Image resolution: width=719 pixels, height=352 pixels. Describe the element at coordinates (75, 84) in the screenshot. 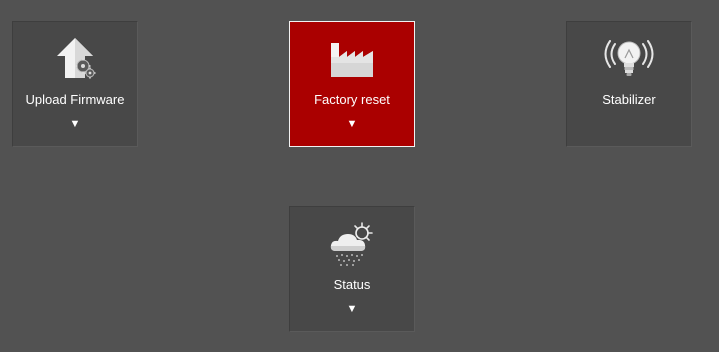

I see `upload-firmware-tile: Upload Firmware ▼` at that location.